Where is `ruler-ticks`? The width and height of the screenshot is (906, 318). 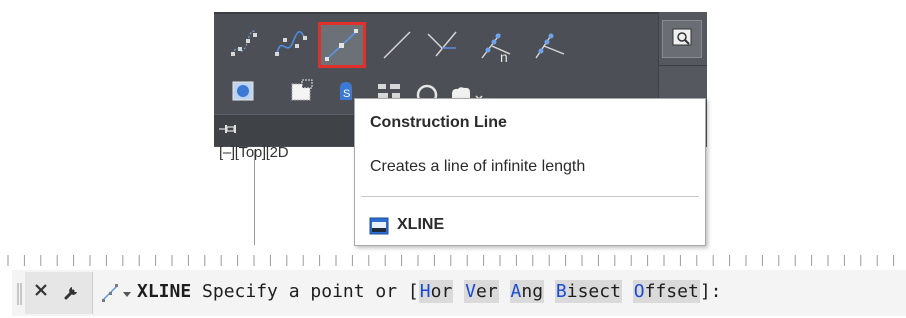
ruler-ticks is located at coordinates (451, 260).